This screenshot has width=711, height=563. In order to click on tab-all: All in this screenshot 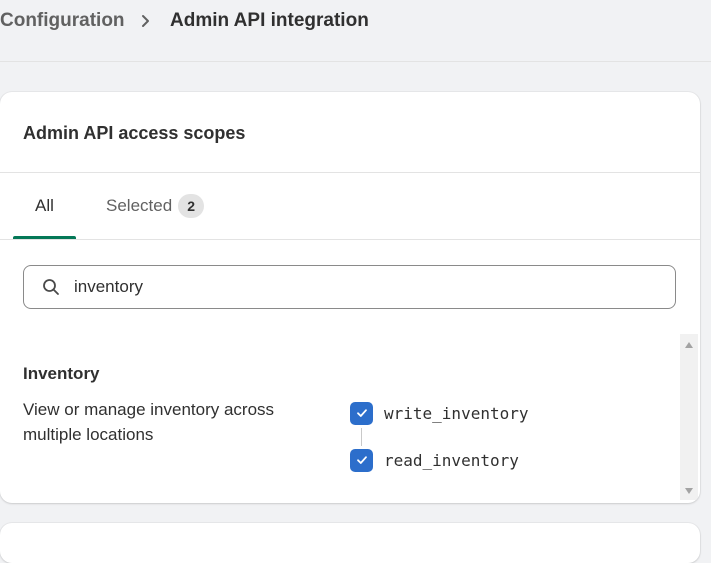, I will do `click(44, 206)`.